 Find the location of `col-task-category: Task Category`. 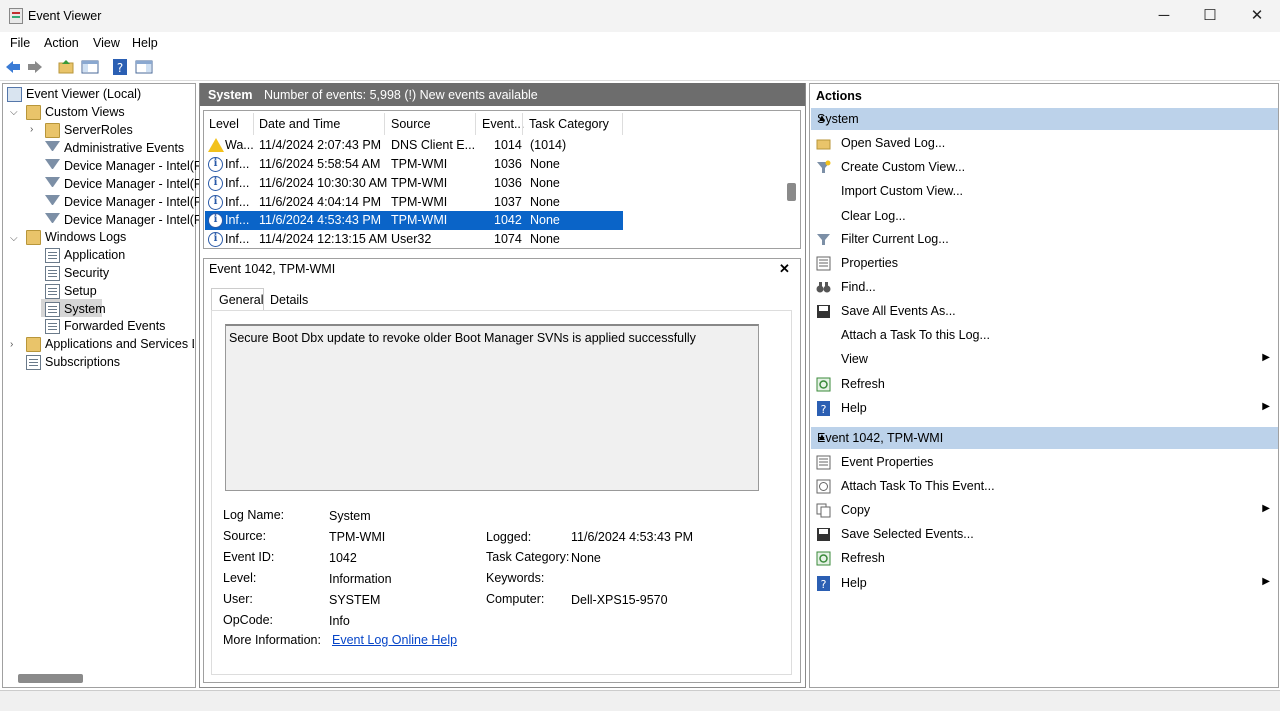

col-task-category: Task Category is located at coordinates (569, 124).